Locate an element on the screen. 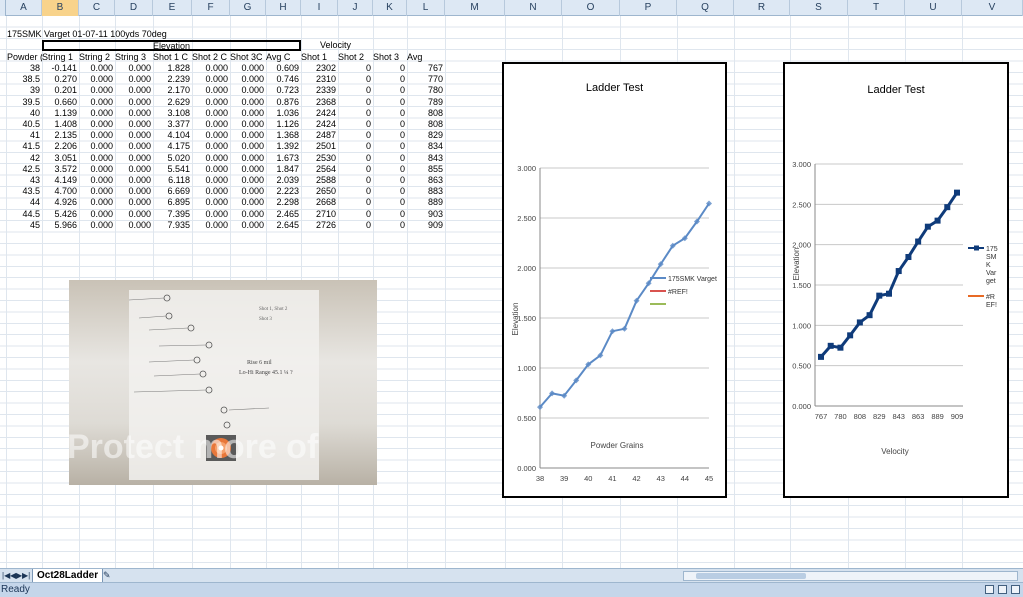 The height and width of the screenshot is (597, 1023). table-cell: 2530 is located at coordinates (319, 158).